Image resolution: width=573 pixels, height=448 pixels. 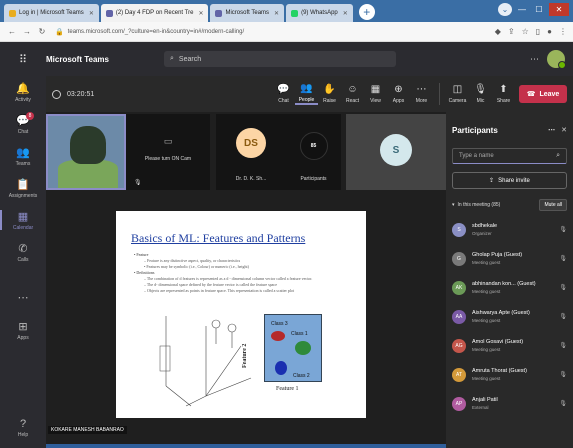 What do you see at coordinates (509, 316) in the screenshot?
I see `participant-row: AA Aishwarya Apte (Guest) Meeting guest 🎙` at bounding box center [509, 316].